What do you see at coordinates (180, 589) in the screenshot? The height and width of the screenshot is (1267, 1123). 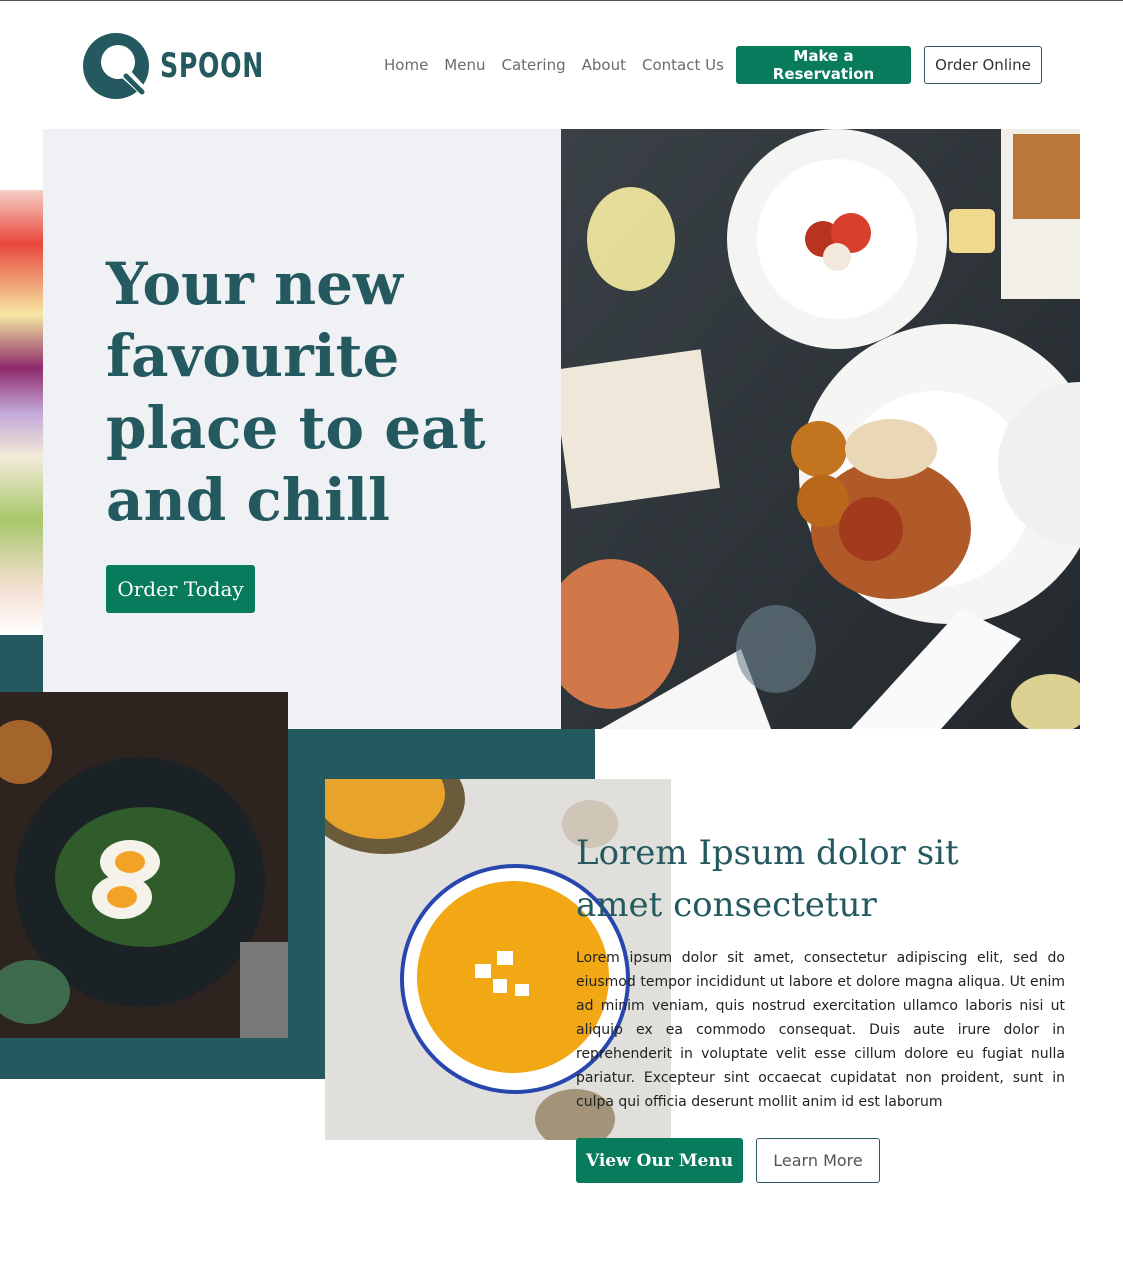 I see `order-today-button: Order Today` at bounding box center [180, 589].